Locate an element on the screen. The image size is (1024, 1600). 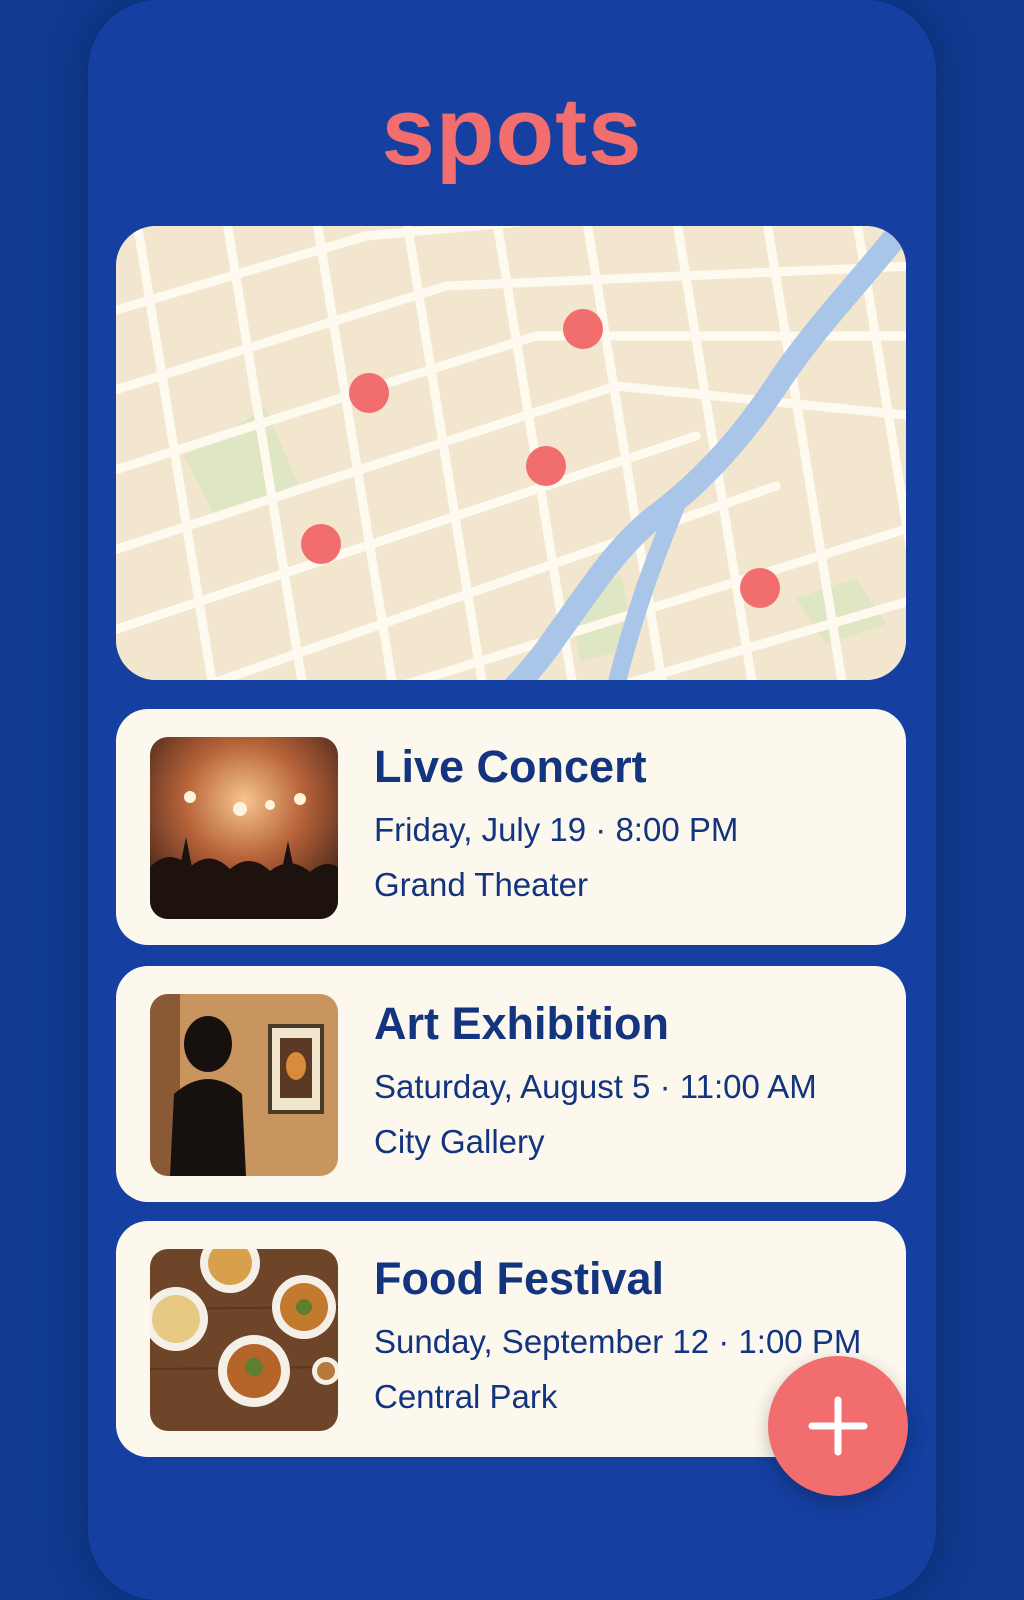
event-datetime: Saturday, August 5 · 11:00 AM is located at coordinates (595, 1086).